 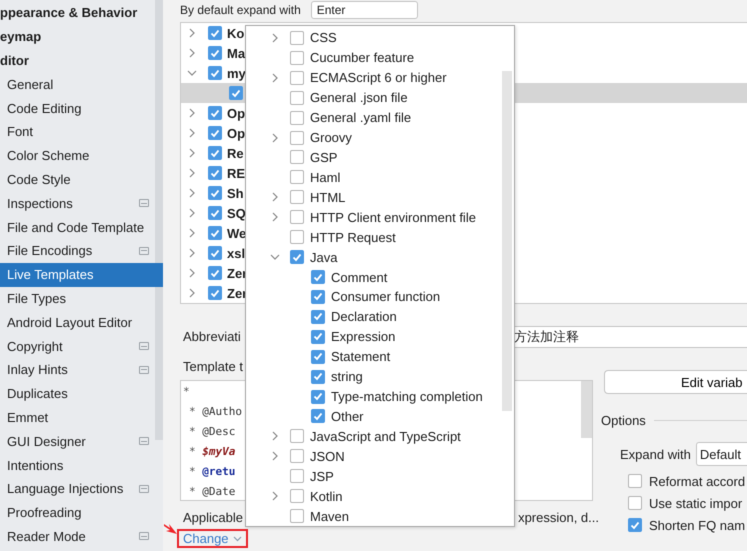 I want to click on group-name: SQ, so click(x=236, y=213).